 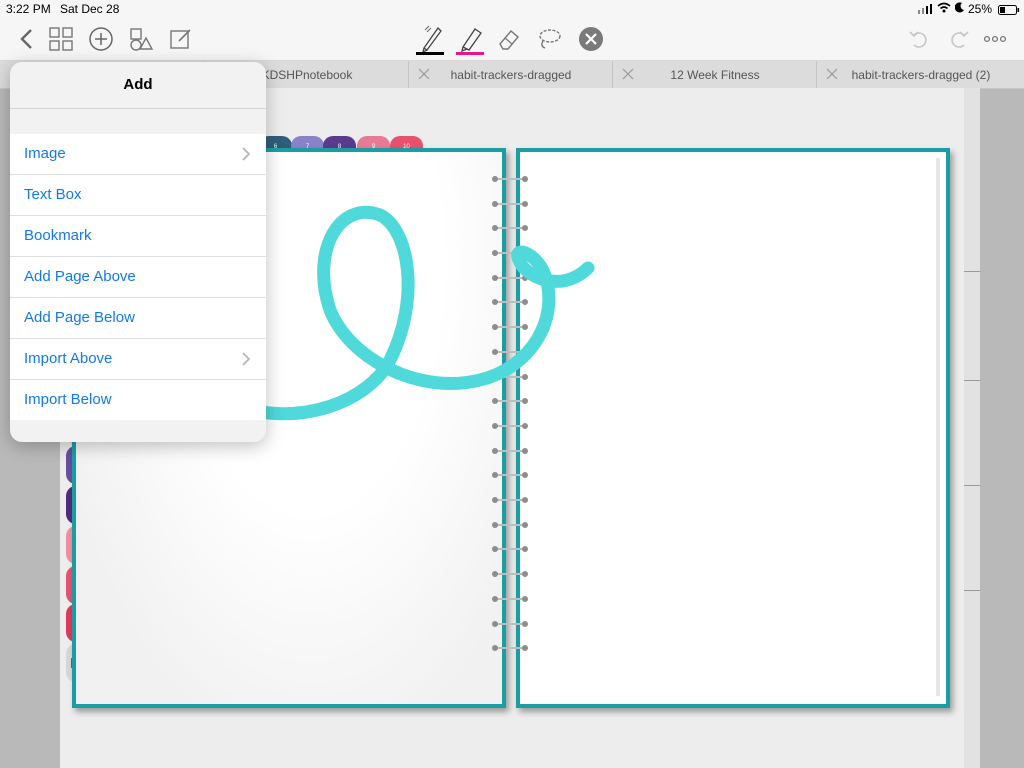 What do you see at coordinates (959, 9) in the screenshot?
I see `moon-icon` at bounding box center [959, 9].